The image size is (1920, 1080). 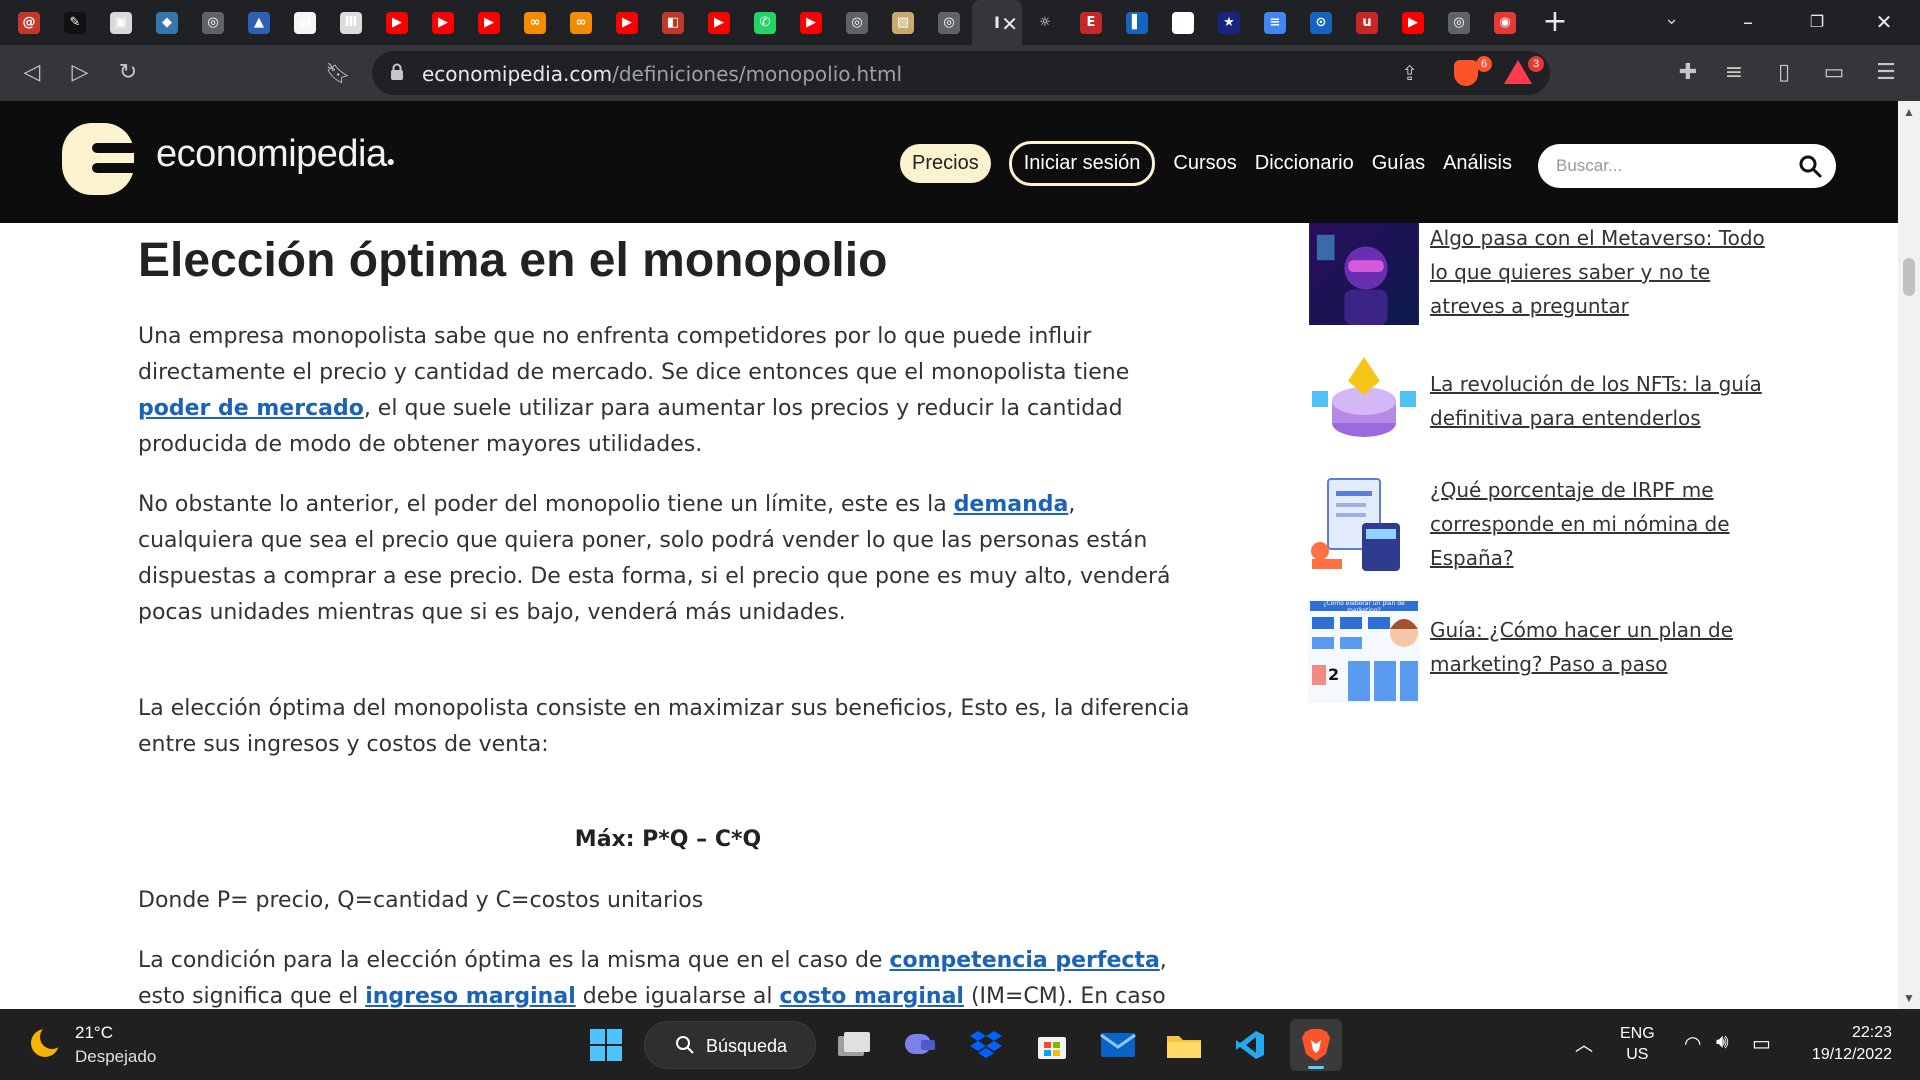 What do you see at coordinates (673, 22) in the screenshot?
I see `browser-tab: ◧` at bounding box center [673, 22].